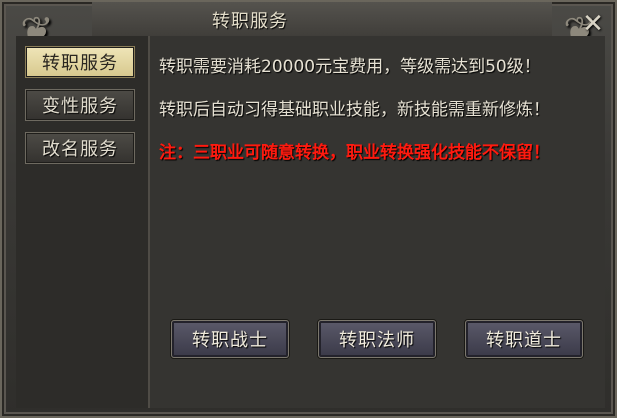  I want to click on change-to-taoist-button: 转职道士, so click(524, 339).